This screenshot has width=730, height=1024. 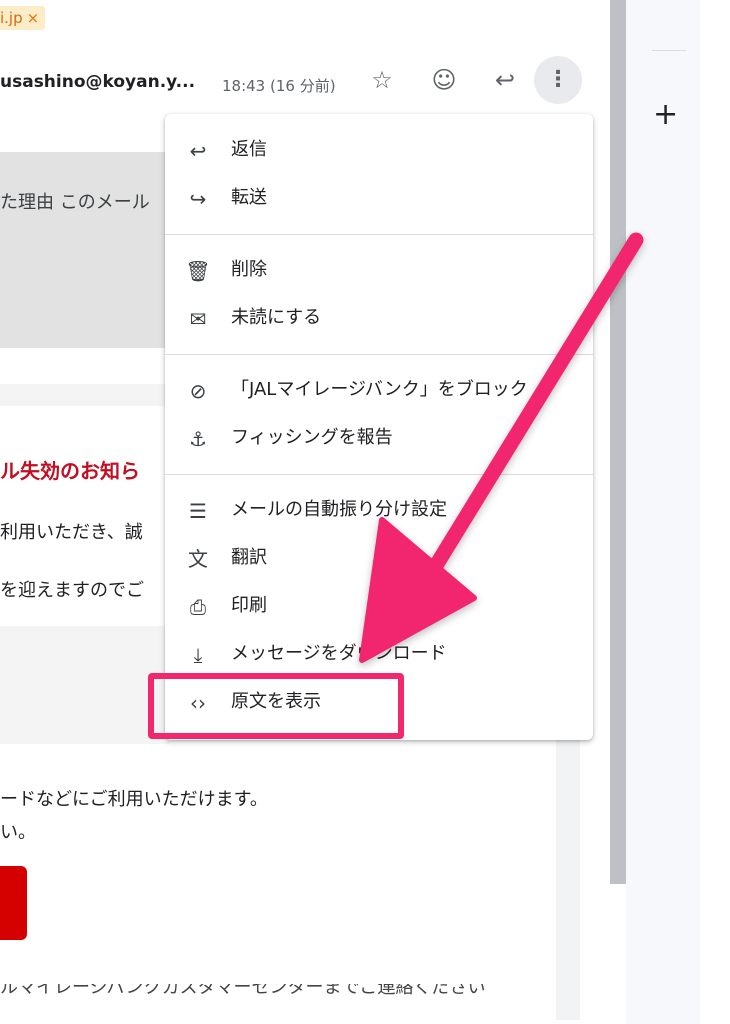 What do you see at coordinates (379, 558) in the screenshot?
I see `menu-item-translate: 文 翻訳` at bounding box center [379, 558].